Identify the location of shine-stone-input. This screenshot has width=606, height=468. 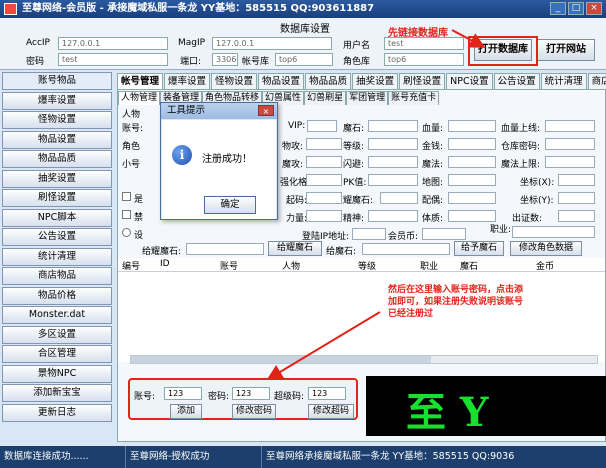
(399, 198).